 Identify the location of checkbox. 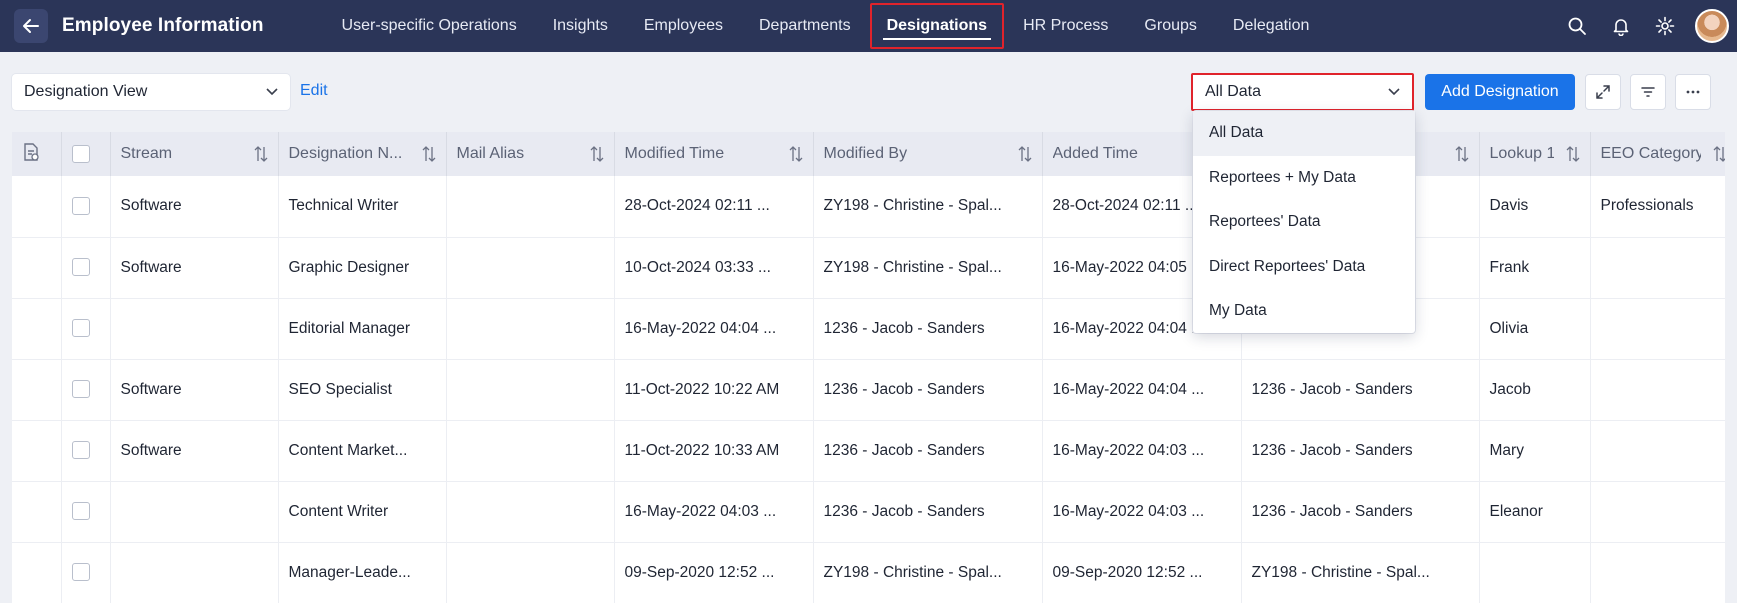
(80, 153).